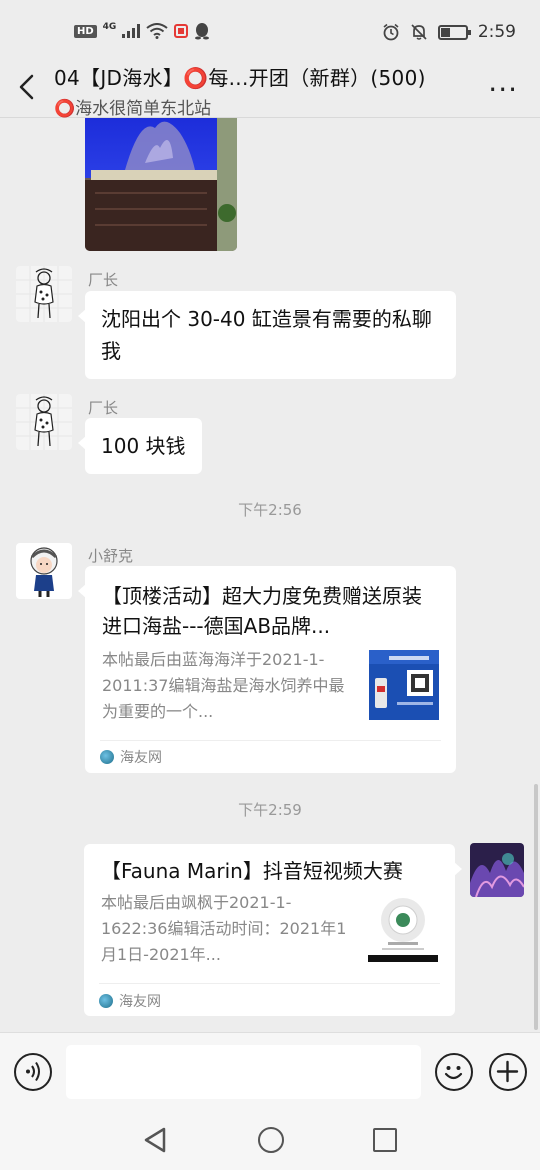 This screenshot has width=540, height=1170. What do you see at coordinates (270, 30) in the screenshot?
I see `status-bar: HD 4G 2:59` at bounding box center [270, 30].